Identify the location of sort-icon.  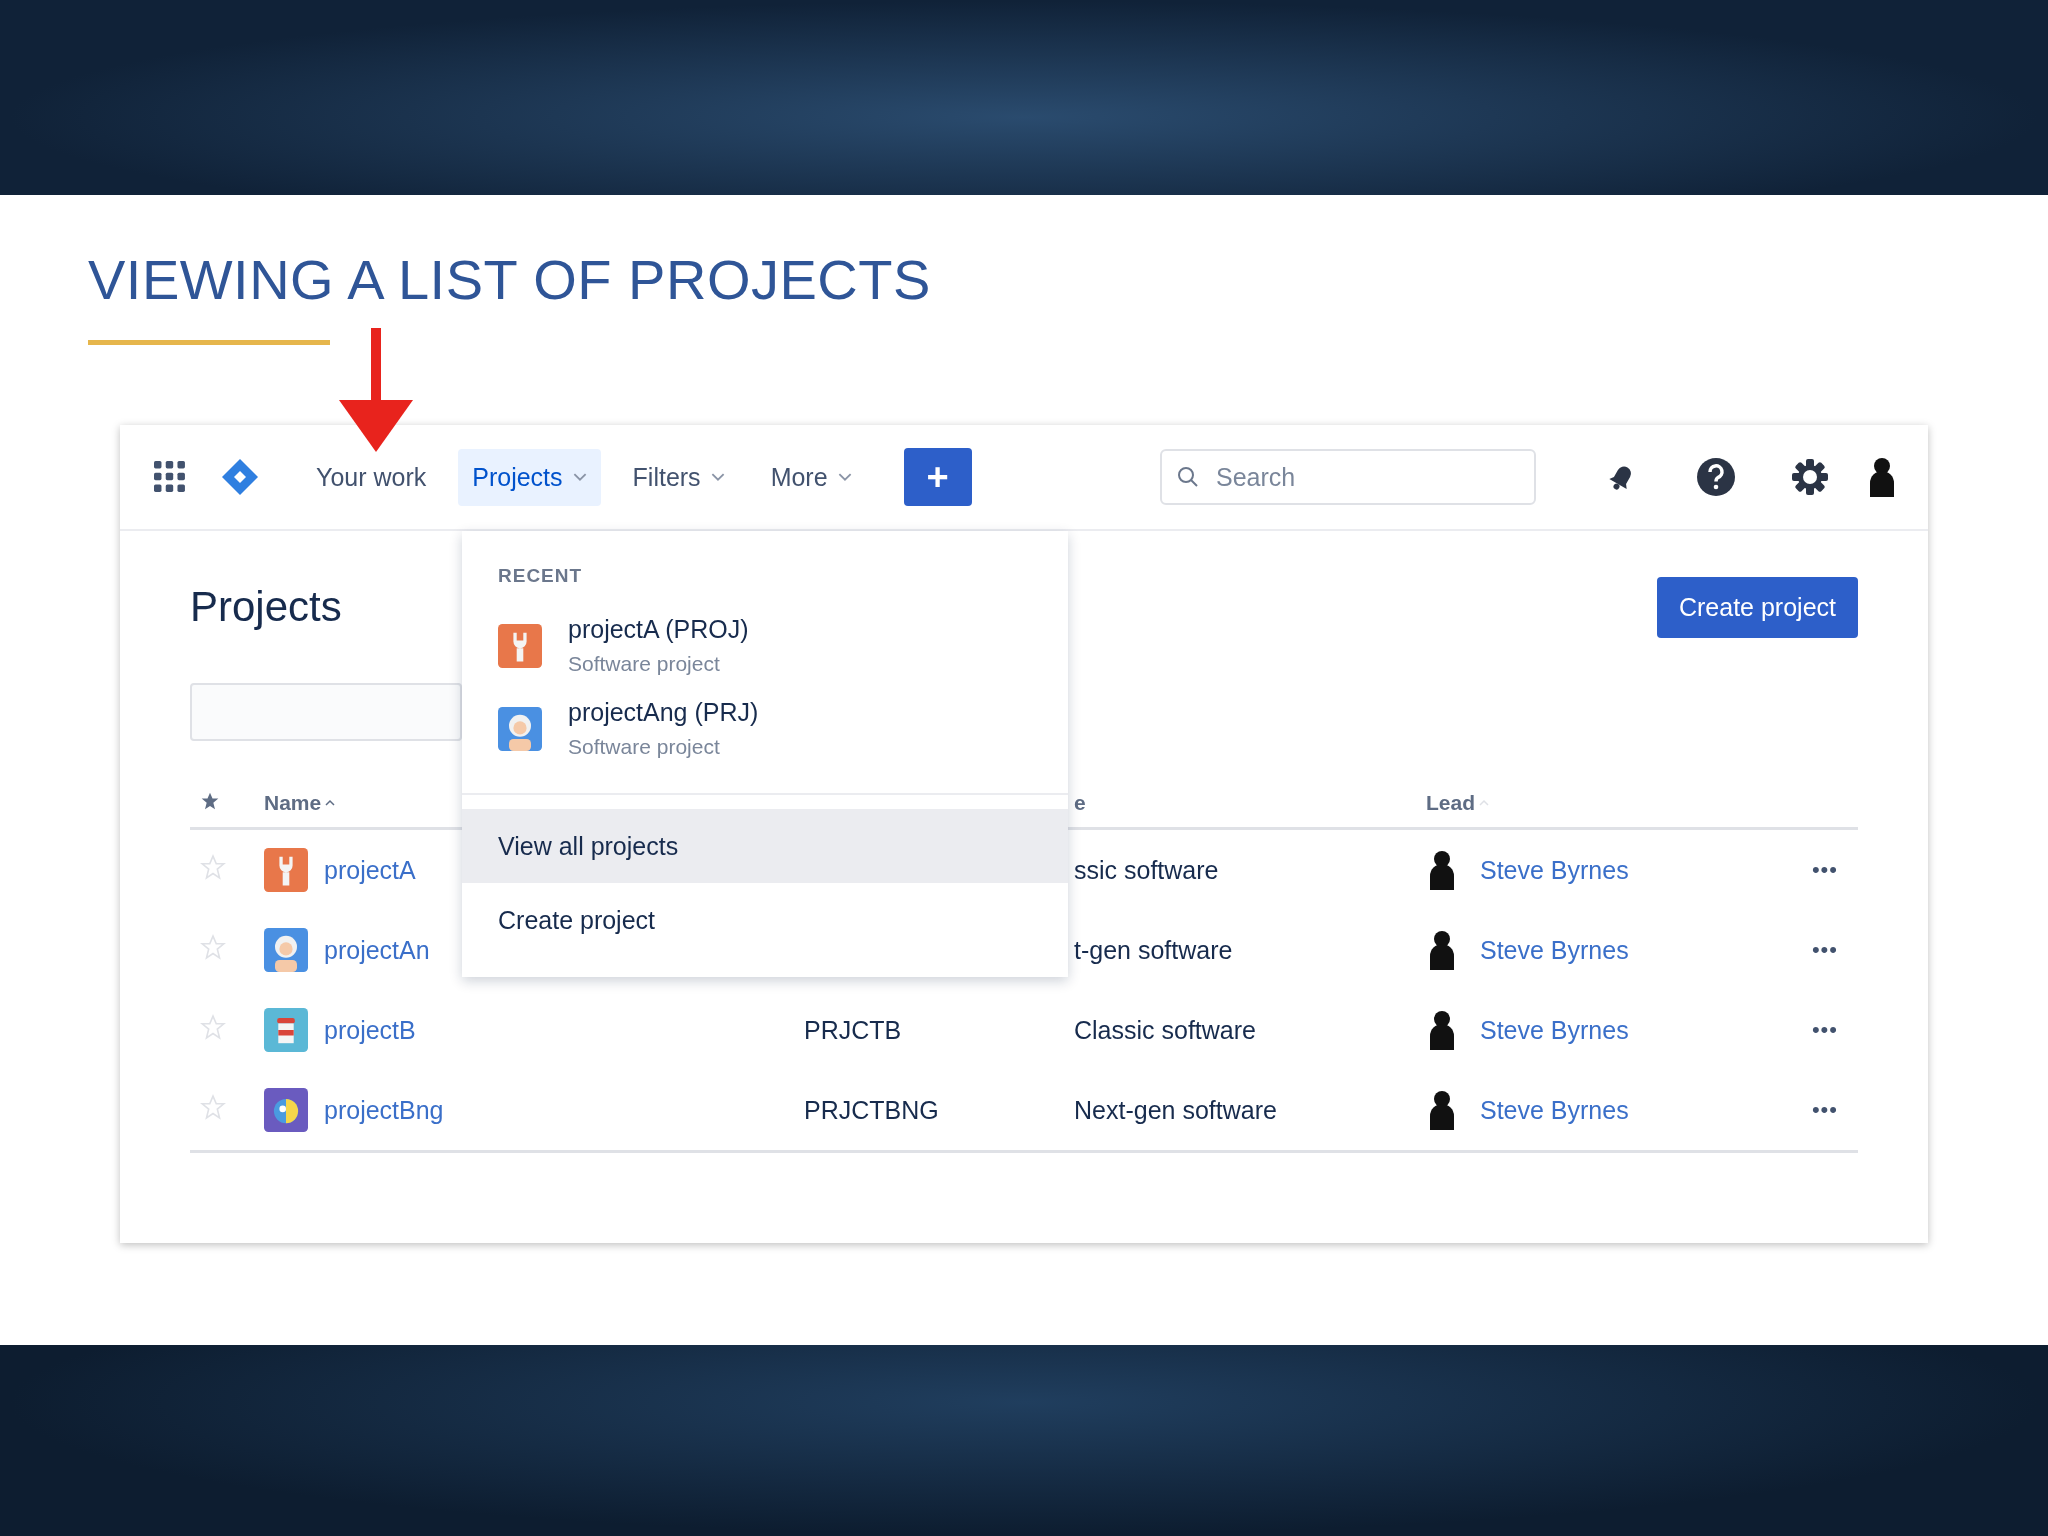
(330, 803).